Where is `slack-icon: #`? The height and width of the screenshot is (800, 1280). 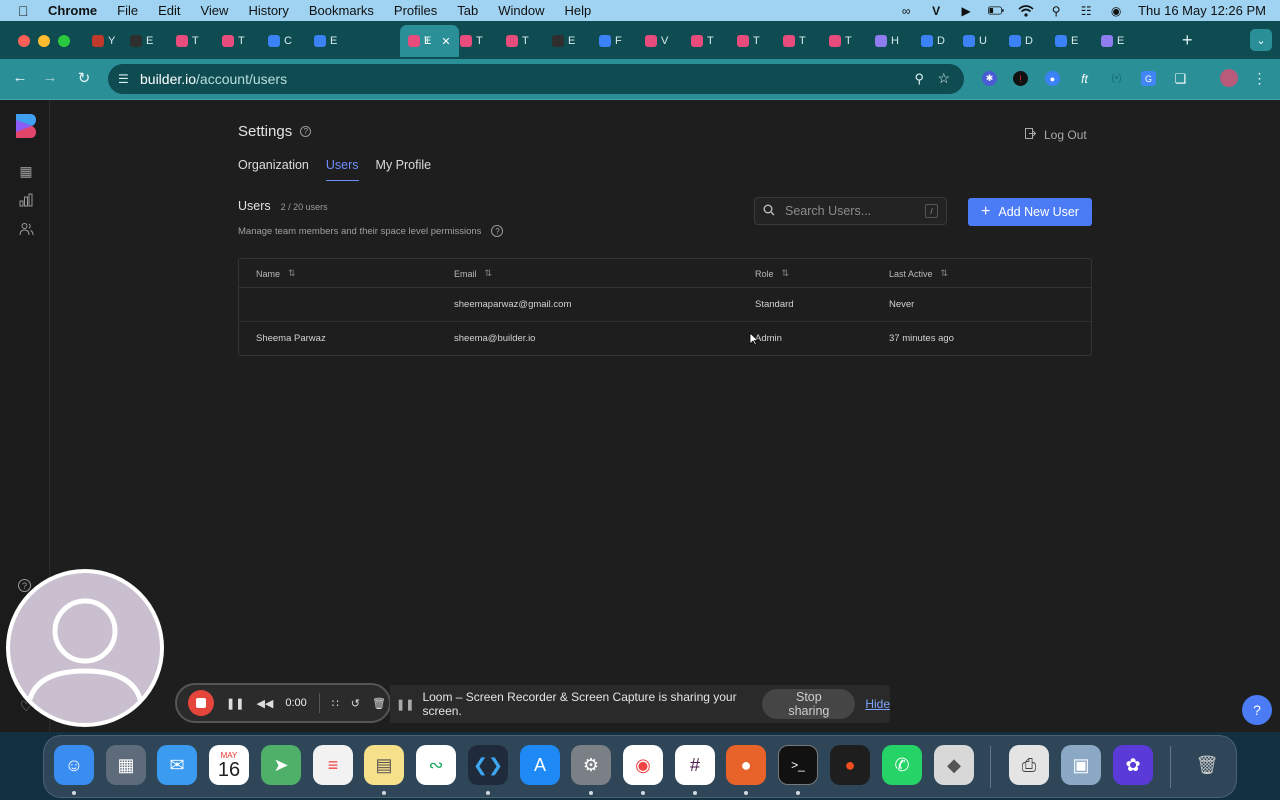 slack-icon: # is located at coordinates (695, 765).